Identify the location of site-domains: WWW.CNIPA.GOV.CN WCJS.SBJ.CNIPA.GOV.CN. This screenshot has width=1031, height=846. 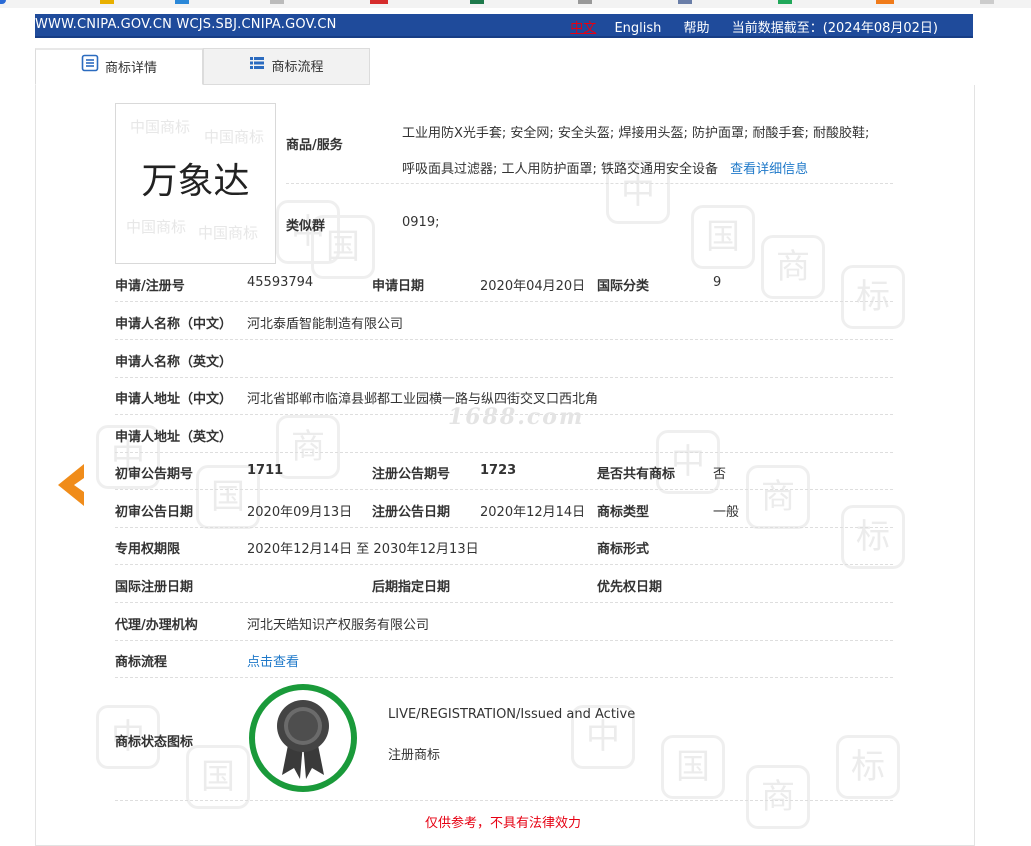
(186, 24).